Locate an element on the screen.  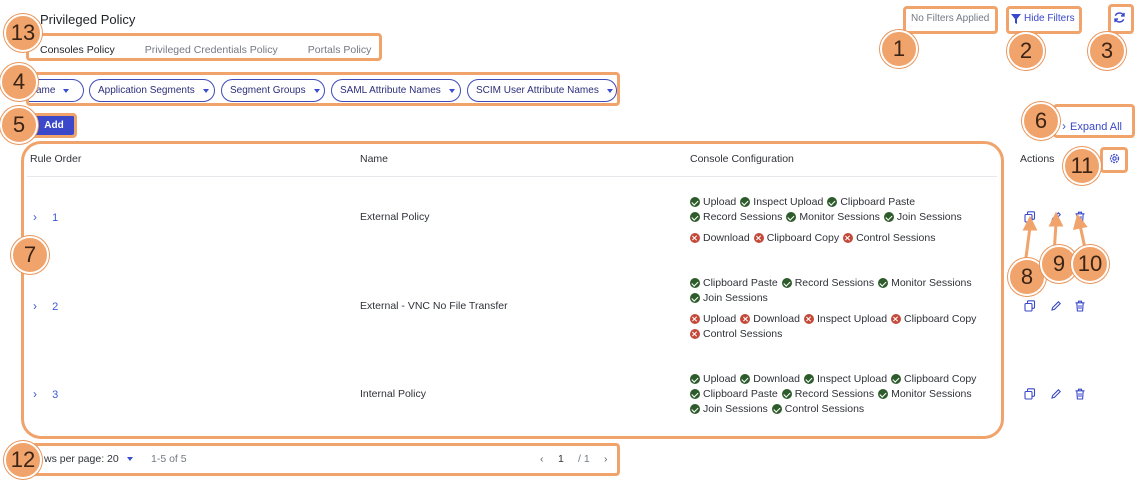
callout-2: 2 is located at coordinates (1026, 51).